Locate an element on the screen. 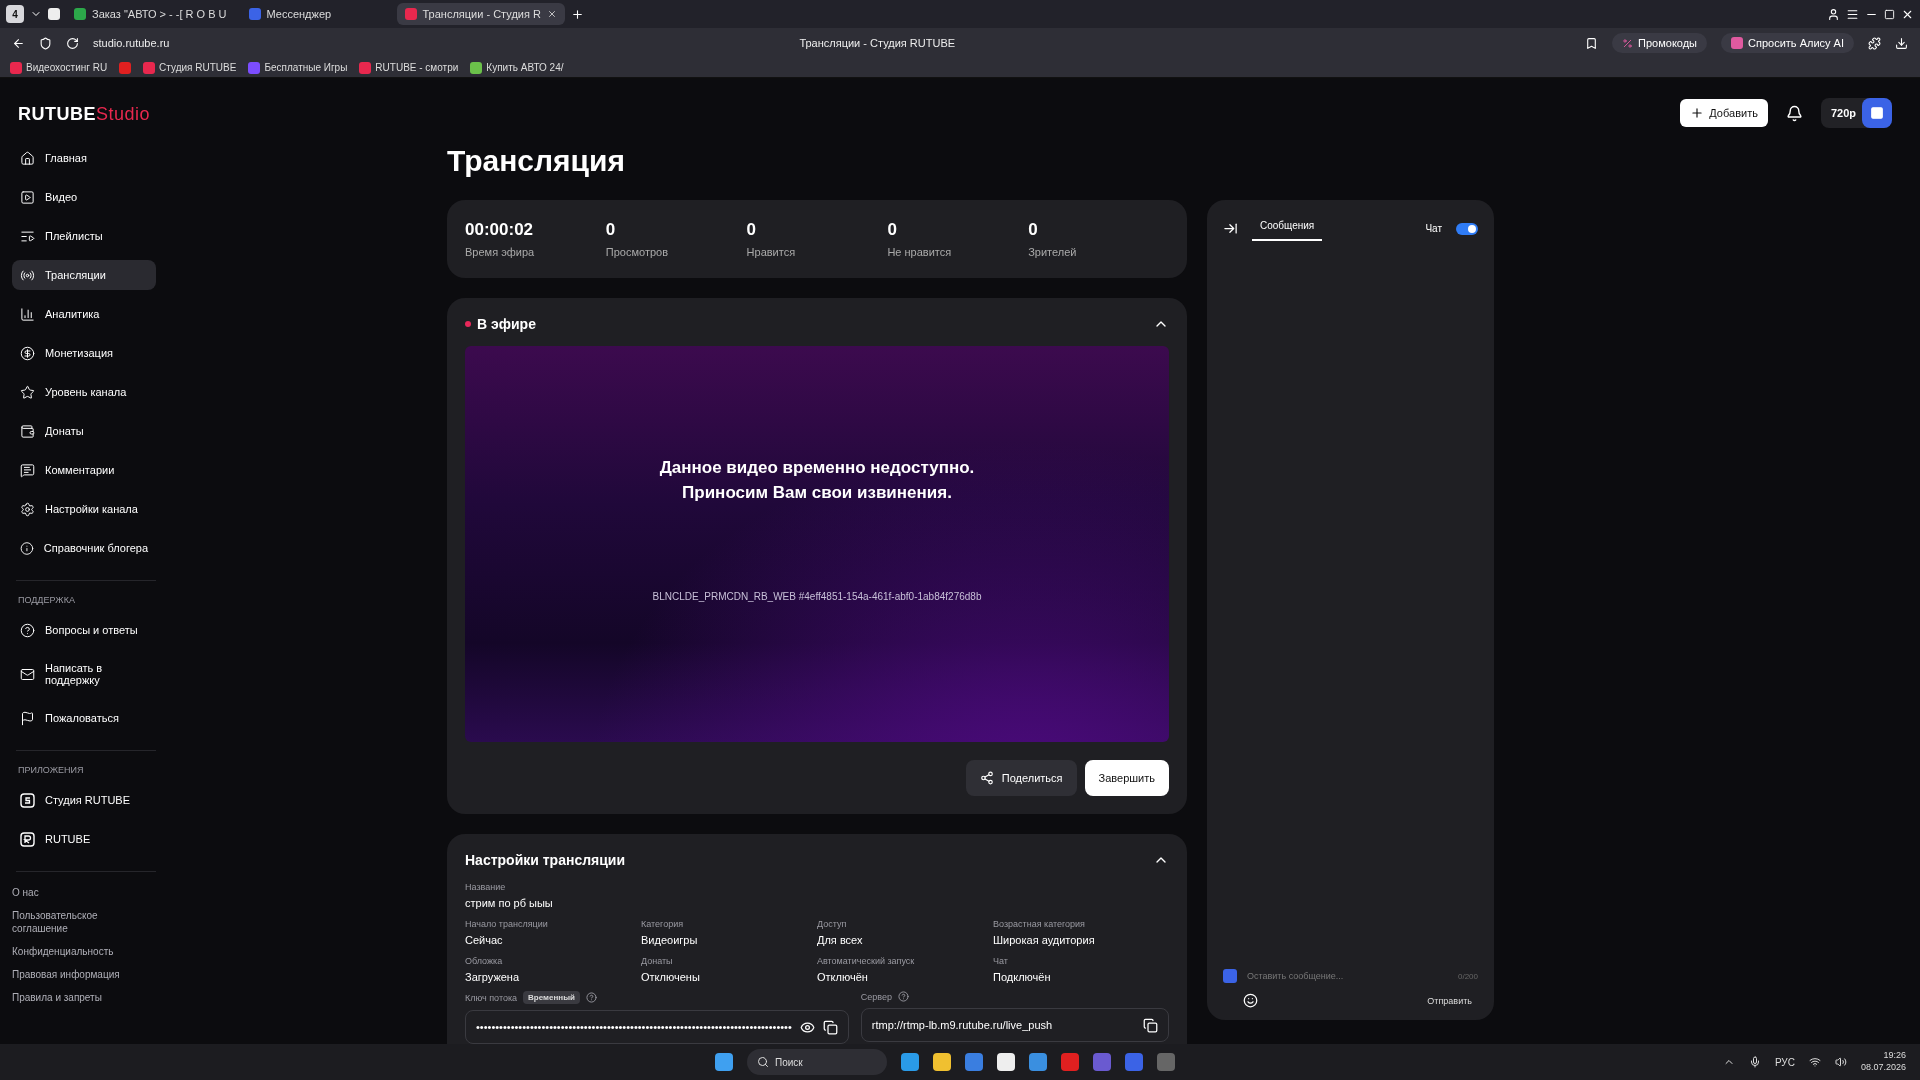 The height and width of the screenshot is (1080, 1920). bookmark: Бесплатные Игры is located at coordinates (298, 67).